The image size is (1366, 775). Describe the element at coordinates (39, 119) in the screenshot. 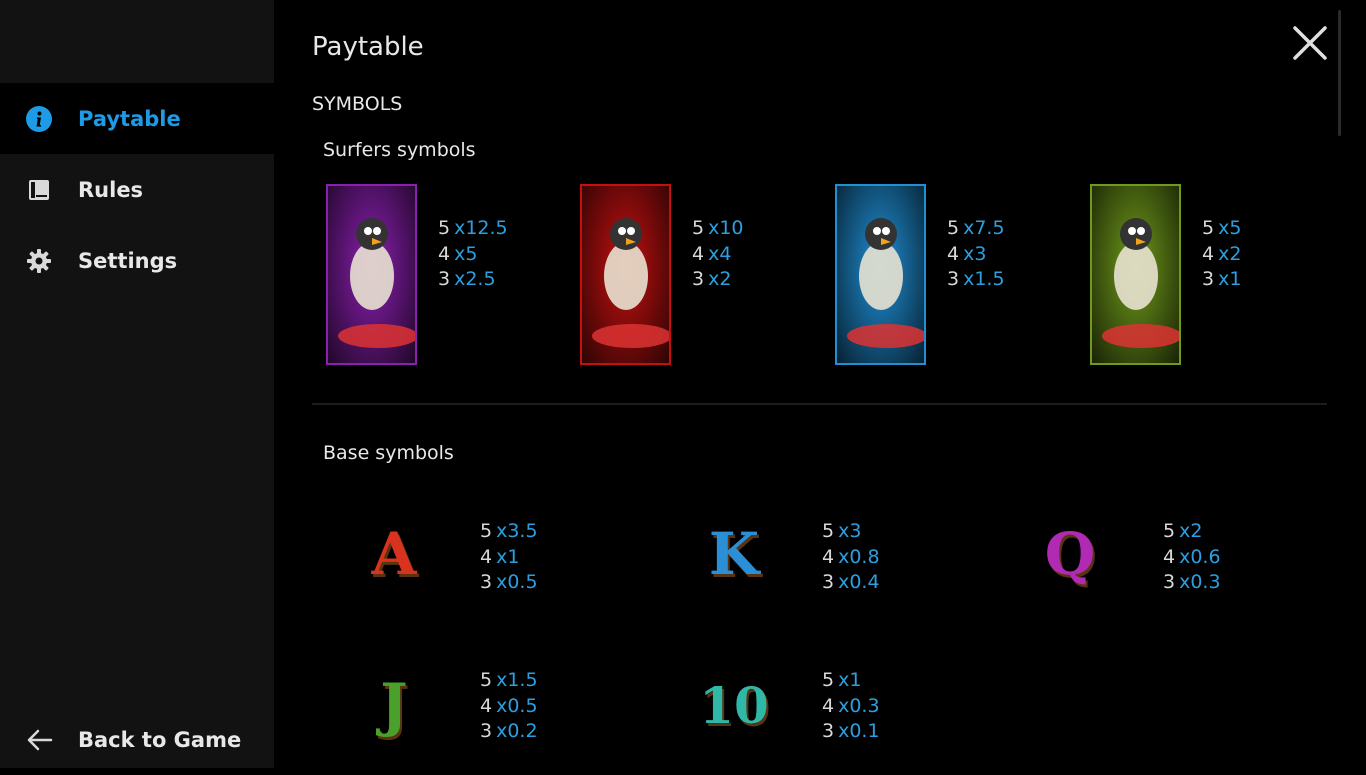

I see `info-icon` at that location.